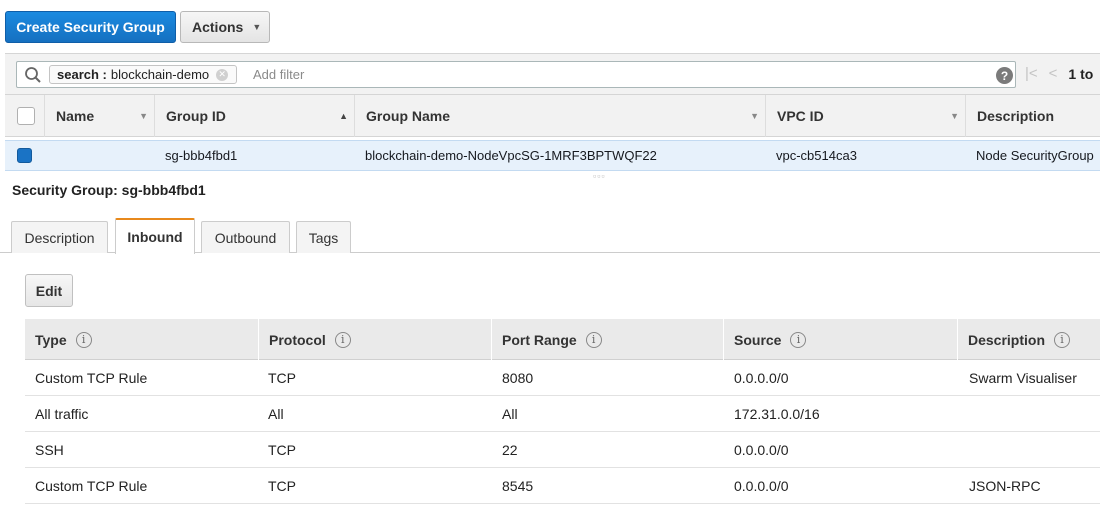  I want to click on pagination: |< < 1 to, so click(1059, 73).